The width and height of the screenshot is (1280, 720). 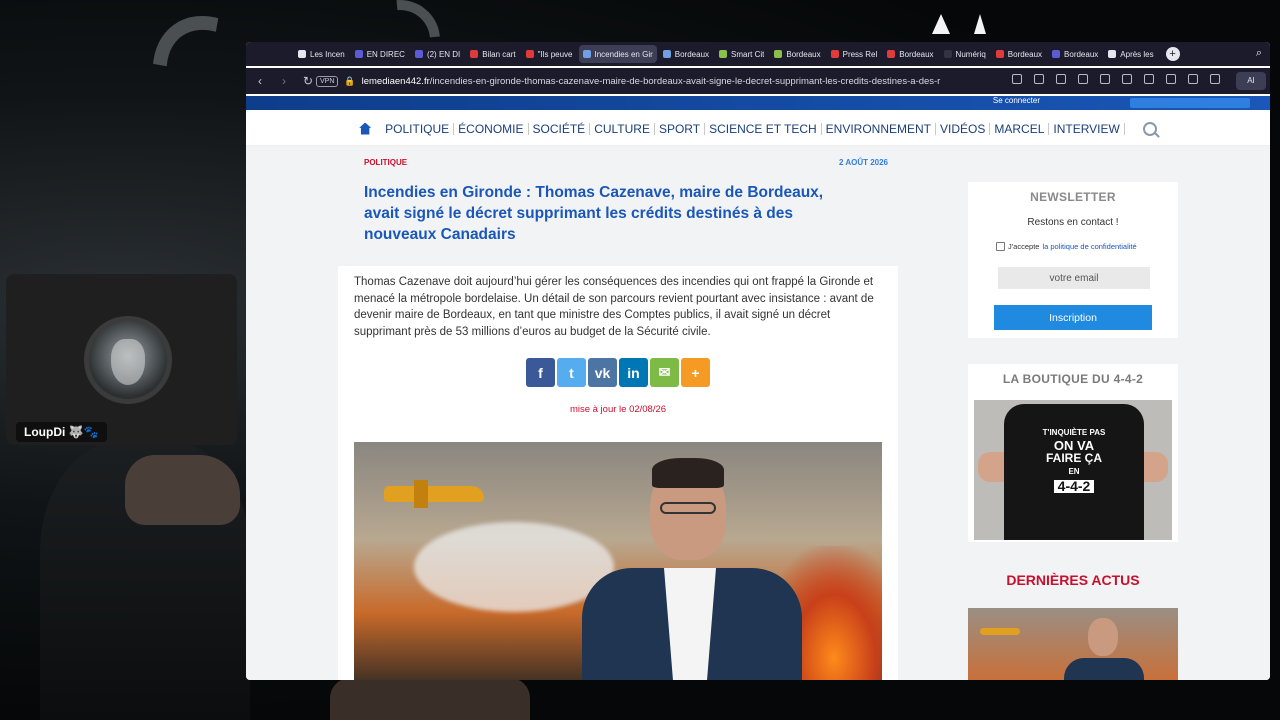 What do you see at coordinates (443, 54) in the screenshot?
I see `tab-label: (2) EN DI` at bounding box center [443, 54].